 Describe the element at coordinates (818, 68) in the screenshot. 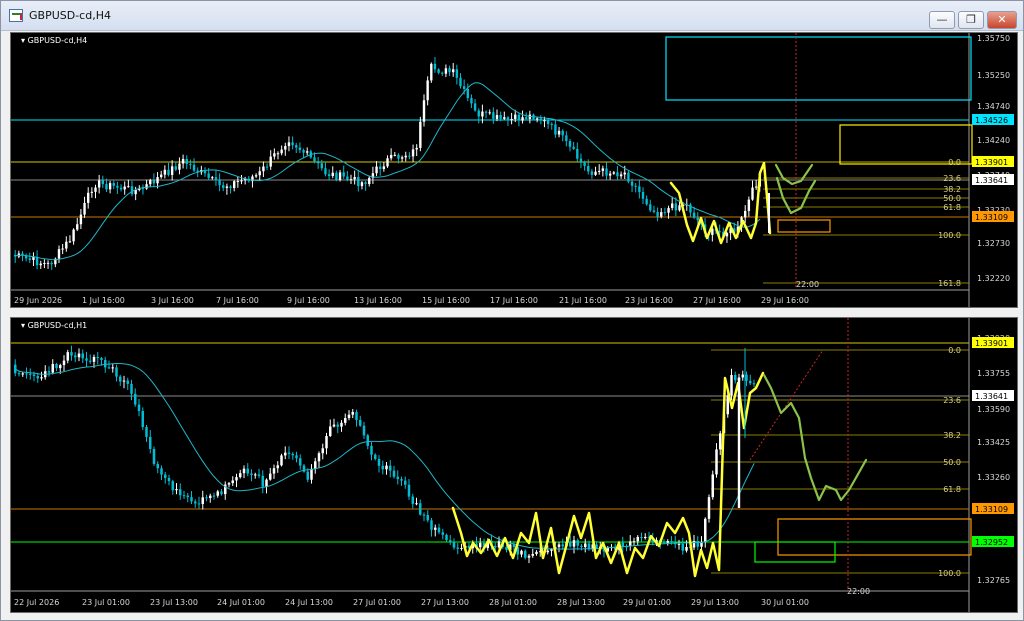

I see `cyan-zone-rect` at that location.